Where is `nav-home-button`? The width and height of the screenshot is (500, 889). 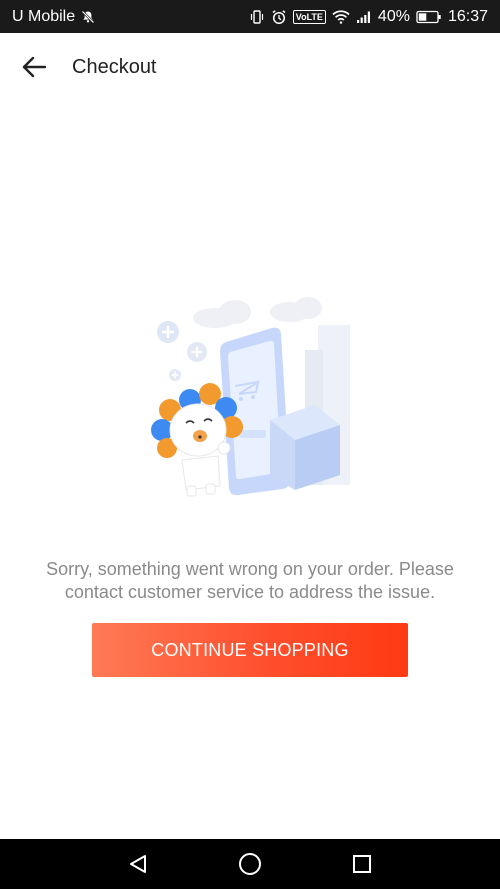 nav-home-button is located at coordinates (250, 864).